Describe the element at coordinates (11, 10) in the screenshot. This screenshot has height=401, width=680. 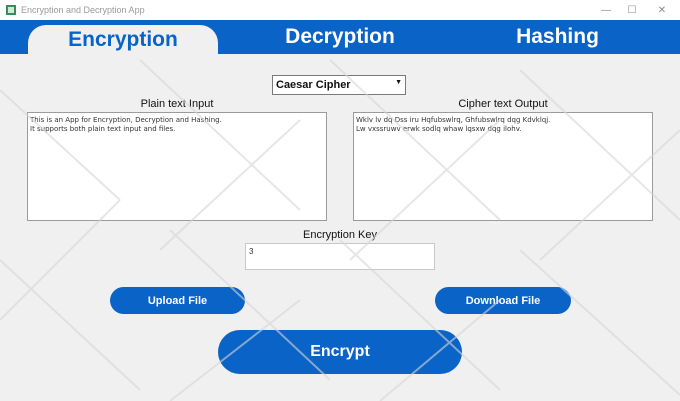
I see `app-icon` at that location.